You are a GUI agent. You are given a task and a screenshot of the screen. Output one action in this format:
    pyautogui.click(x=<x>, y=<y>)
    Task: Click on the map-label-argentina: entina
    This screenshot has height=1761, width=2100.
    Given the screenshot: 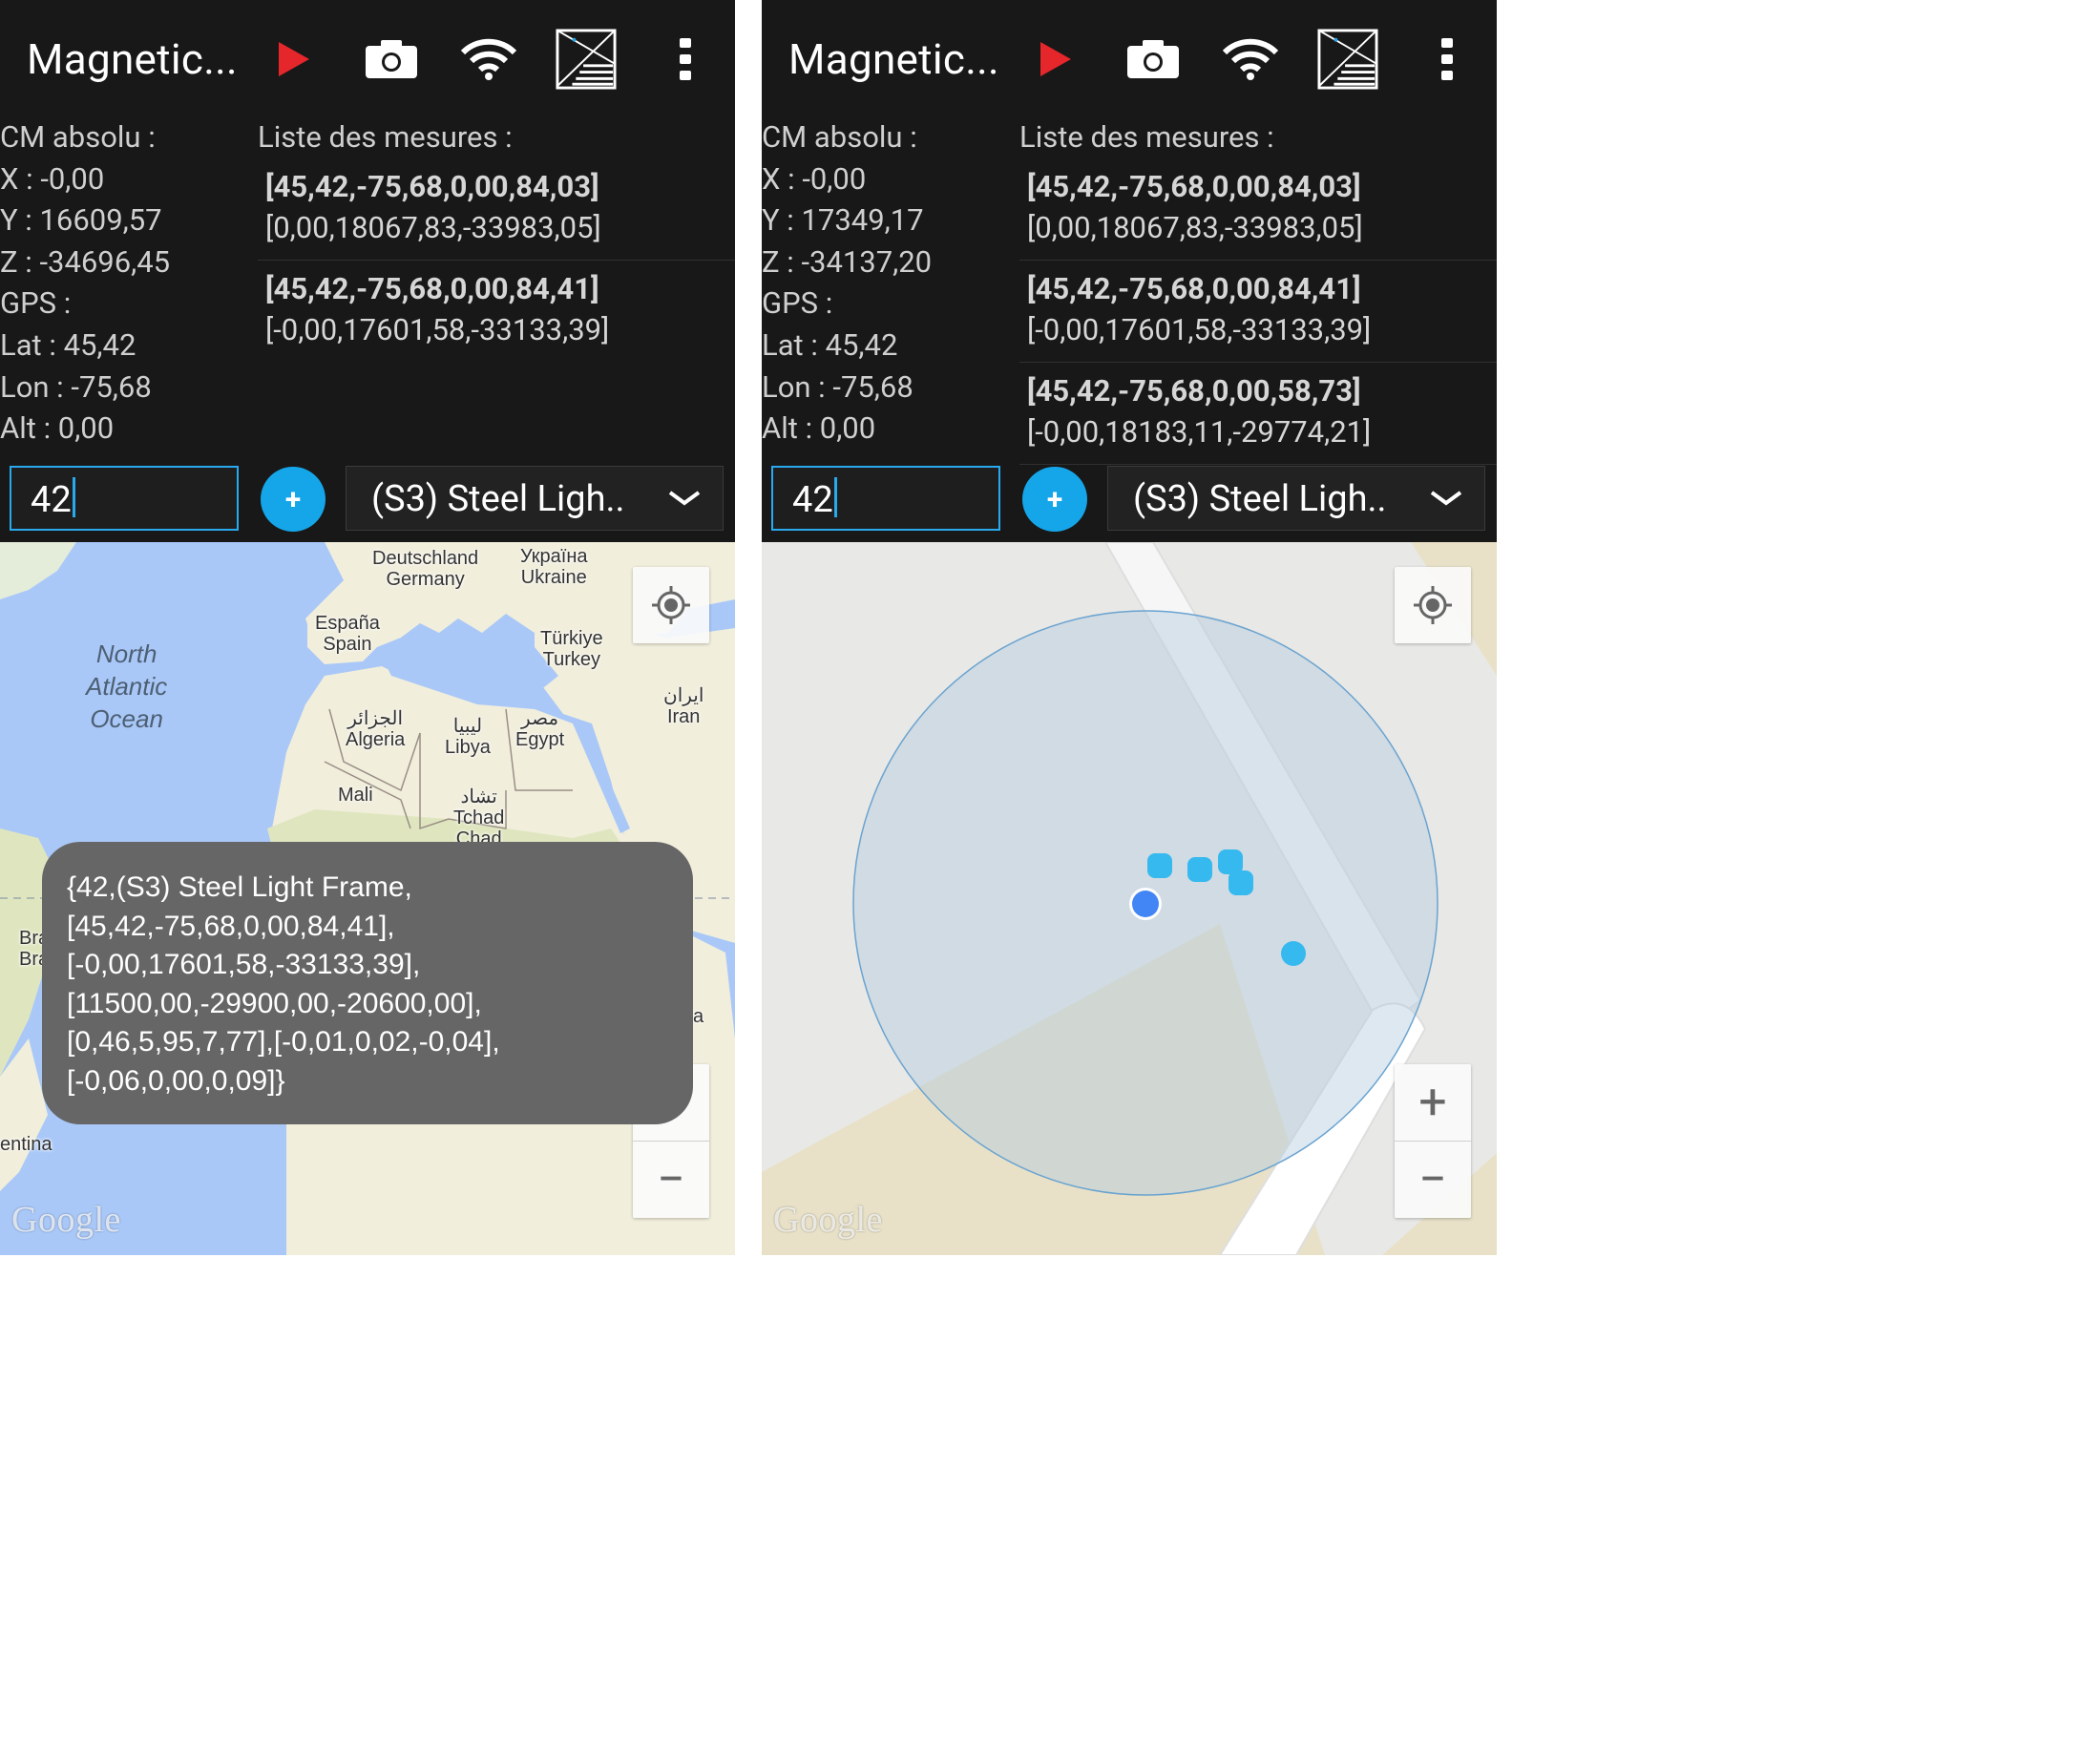 What is the action you would take?
    pyautogui.click(x=26, y=1144)
    